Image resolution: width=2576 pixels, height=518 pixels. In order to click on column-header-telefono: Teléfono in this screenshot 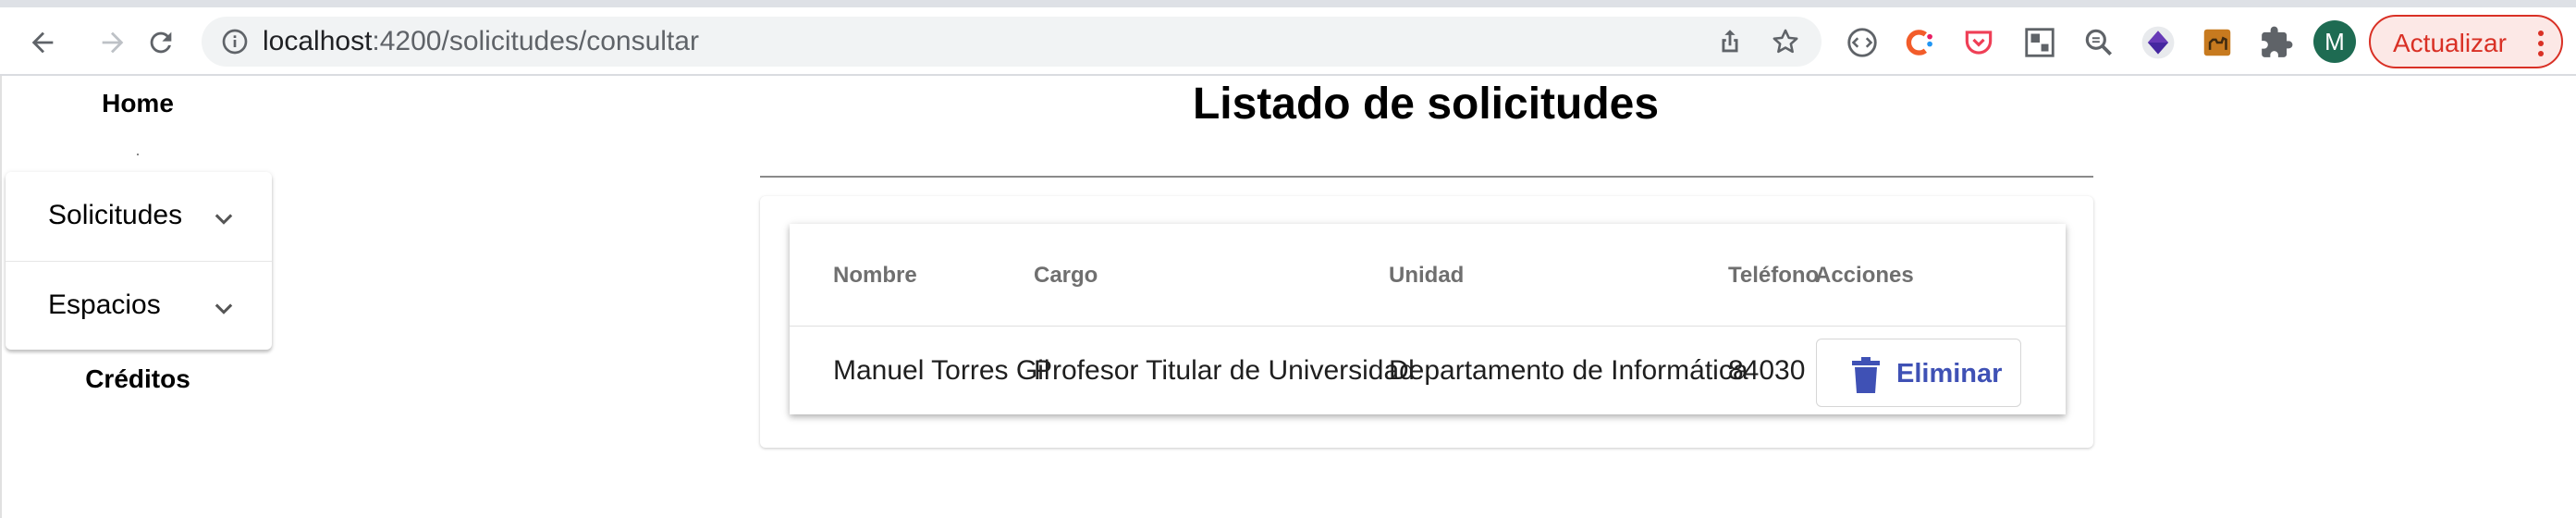, I will do `click(1774, 276)`.